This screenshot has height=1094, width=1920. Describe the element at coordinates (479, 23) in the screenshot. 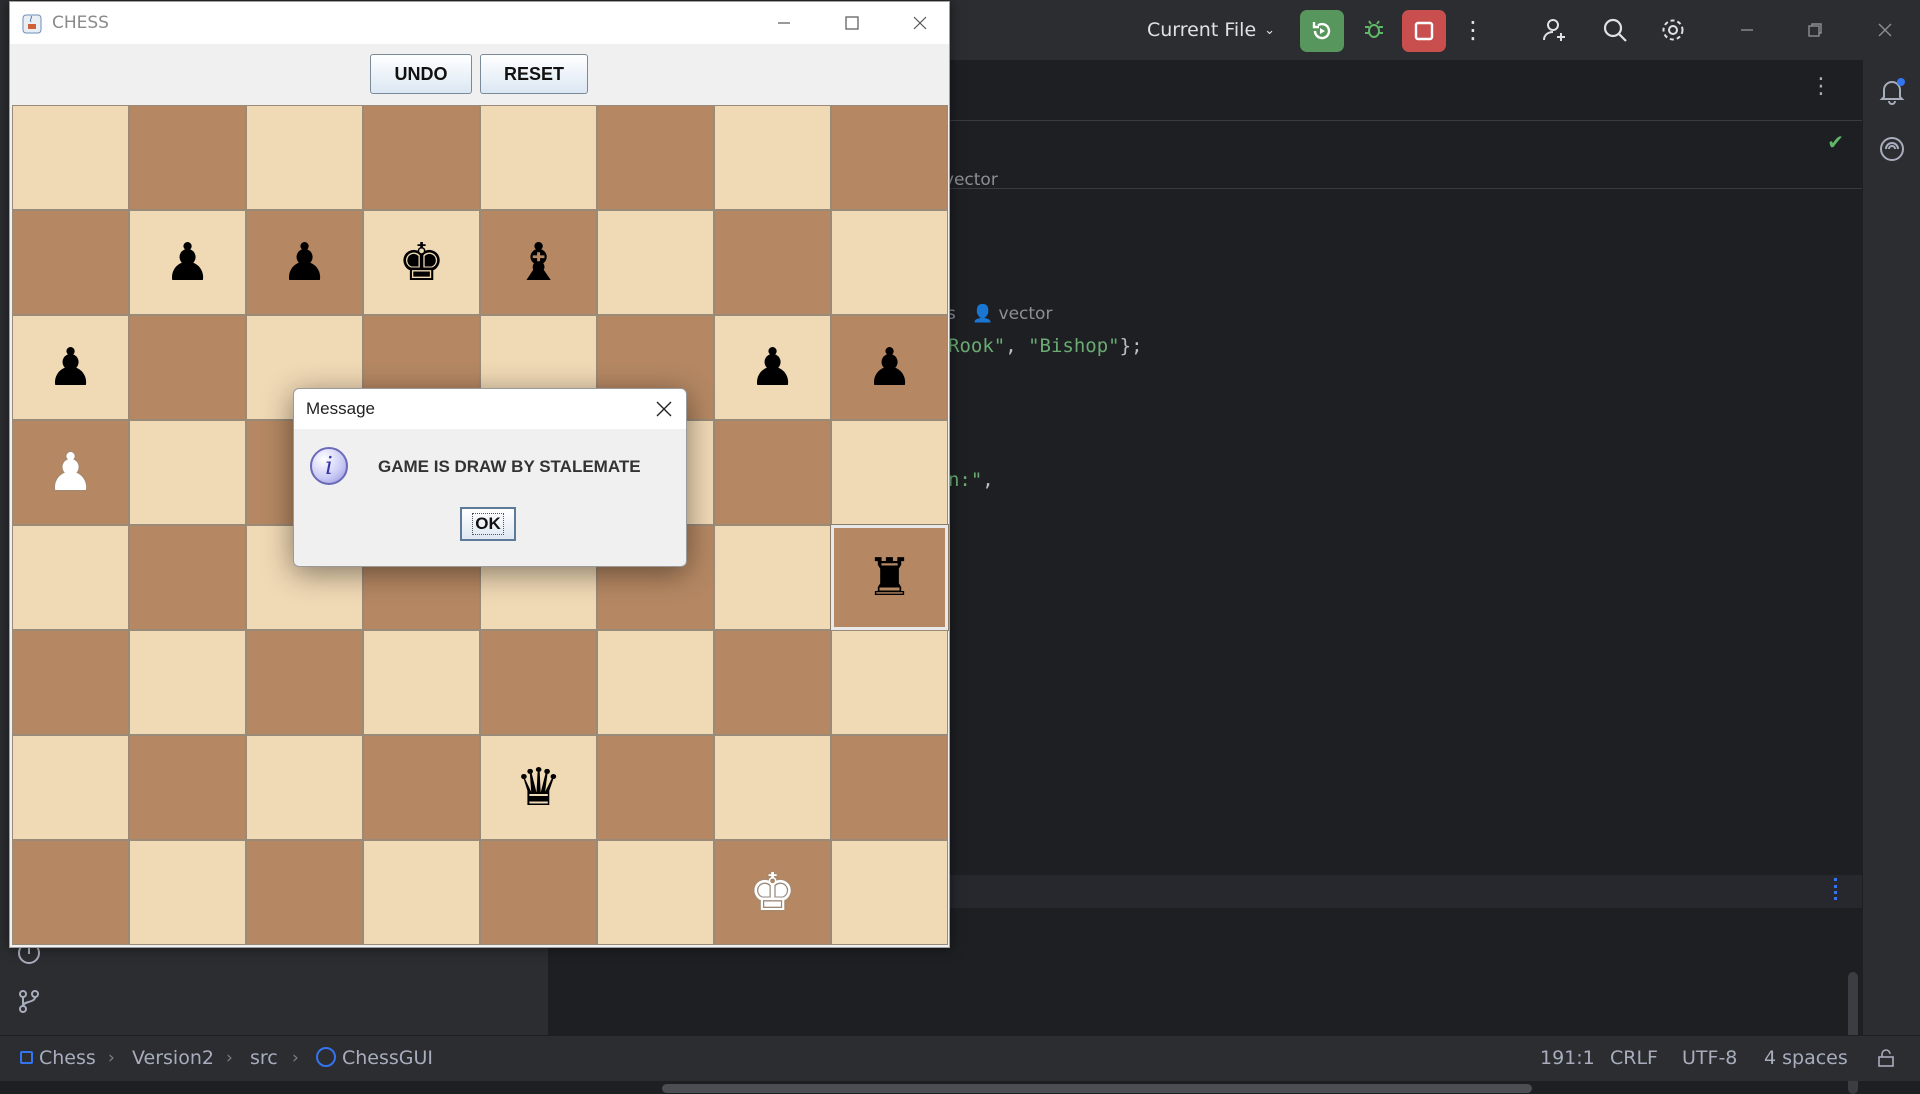

I see `chess-title-bar: CHESS` at that location.